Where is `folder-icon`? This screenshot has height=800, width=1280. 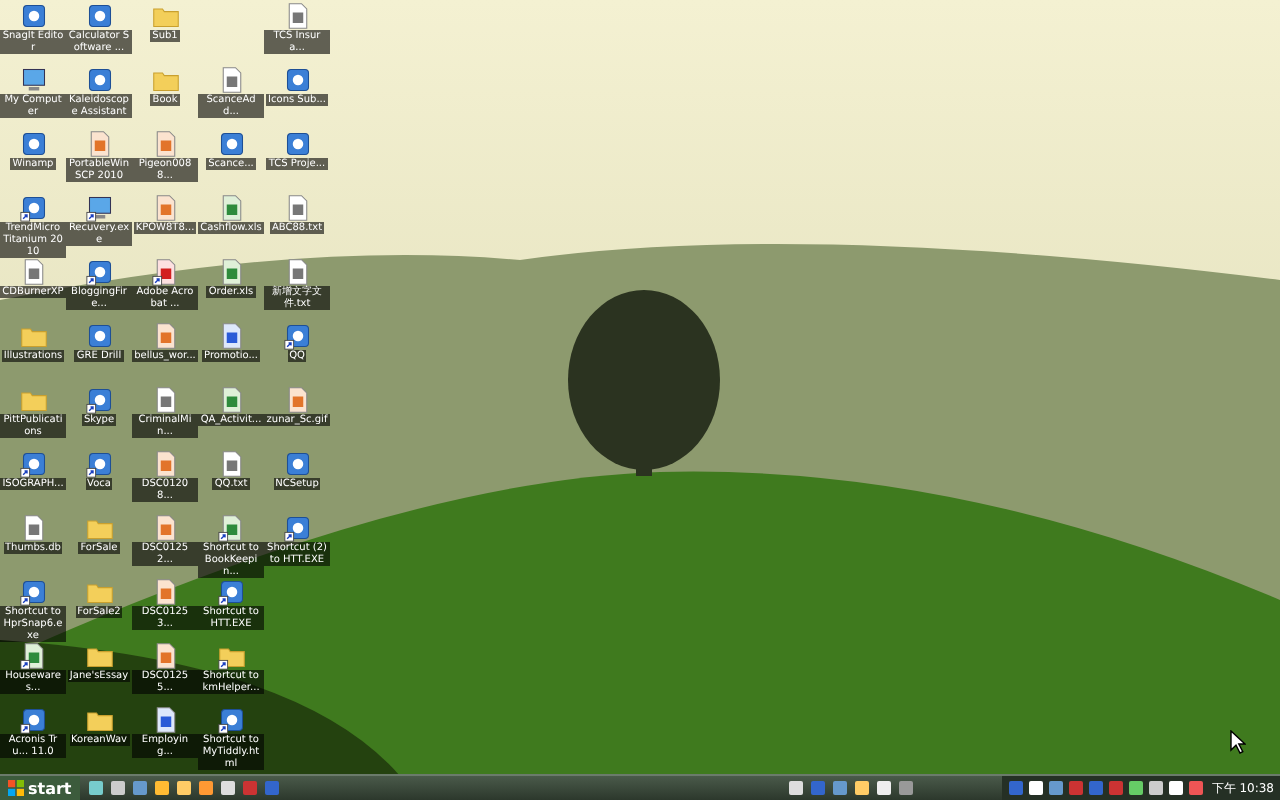
folder-icon is located at coordinates (231, 656).